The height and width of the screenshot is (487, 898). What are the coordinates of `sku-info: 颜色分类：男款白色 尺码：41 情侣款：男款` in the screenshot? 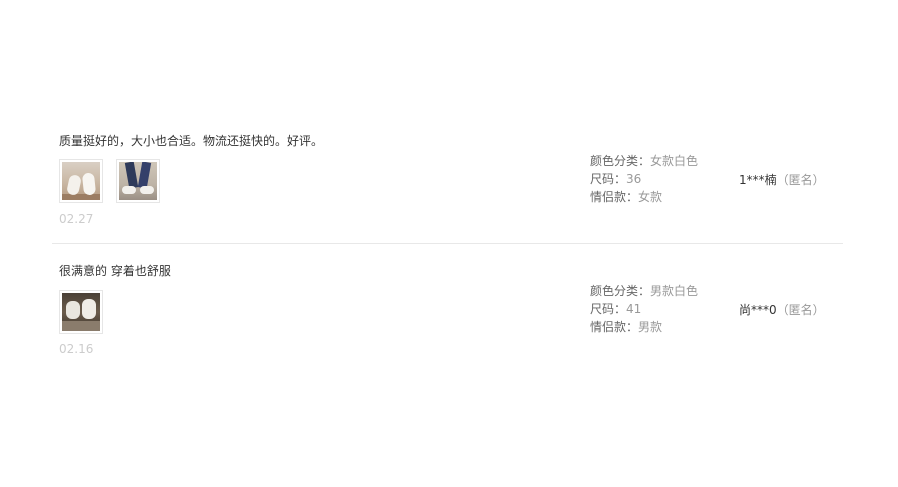 It's located at (644, 309).